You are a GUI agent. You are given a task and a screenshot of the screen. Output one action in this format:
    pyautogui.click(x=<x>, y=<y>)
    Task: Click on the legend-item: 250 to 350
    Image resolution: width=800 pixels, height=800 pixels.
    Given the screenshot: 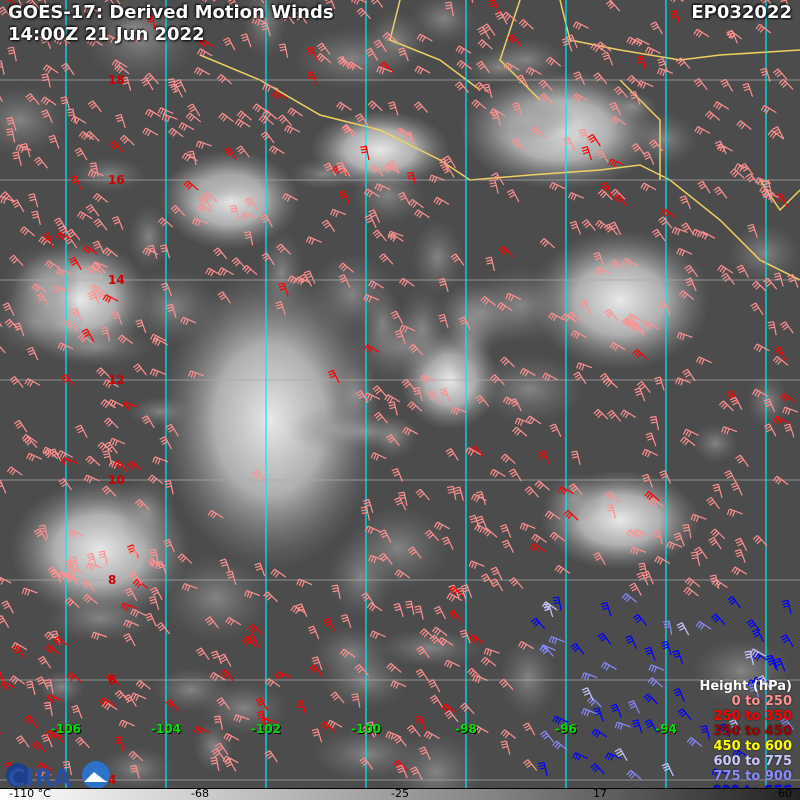 What is the action you would take?
    pyautogui.click(x=752, y=716)
    